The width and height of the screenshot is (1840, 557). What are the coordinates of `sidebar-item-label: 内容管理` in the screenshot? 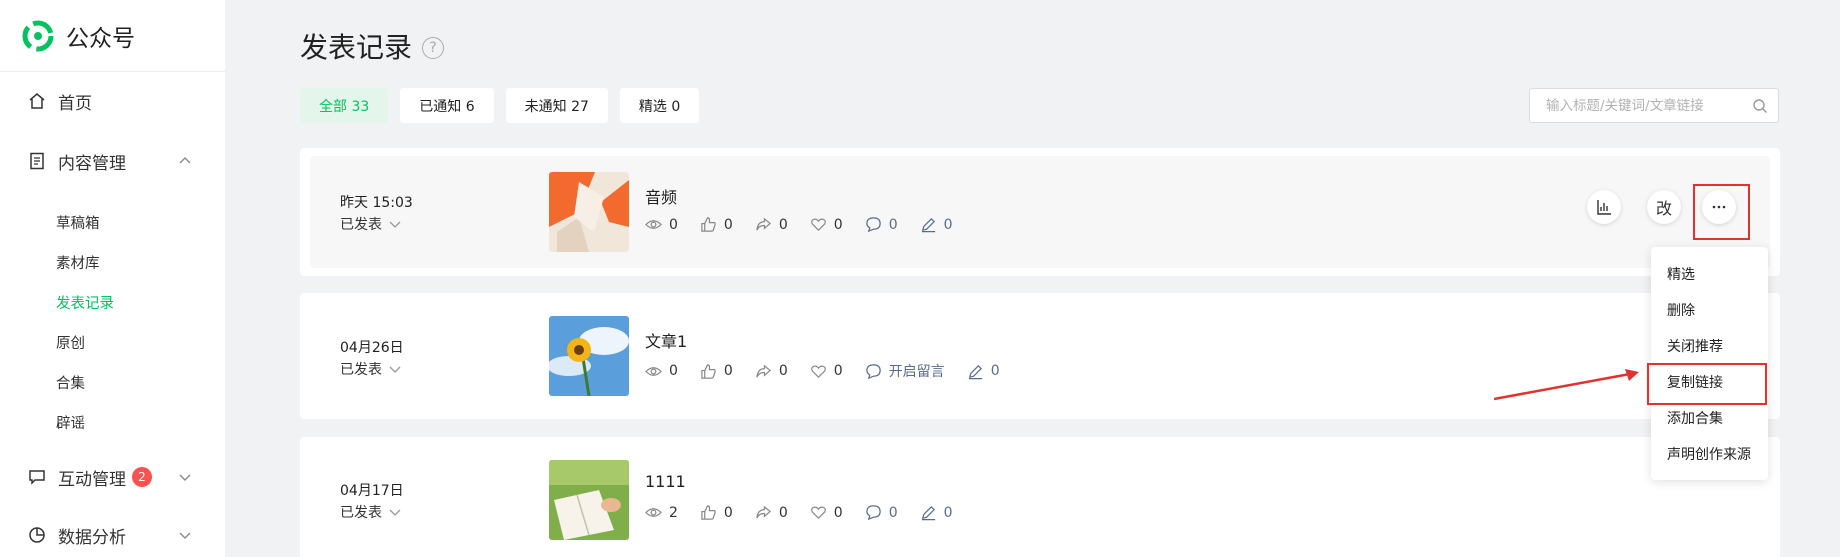 It's located at (92, 163).